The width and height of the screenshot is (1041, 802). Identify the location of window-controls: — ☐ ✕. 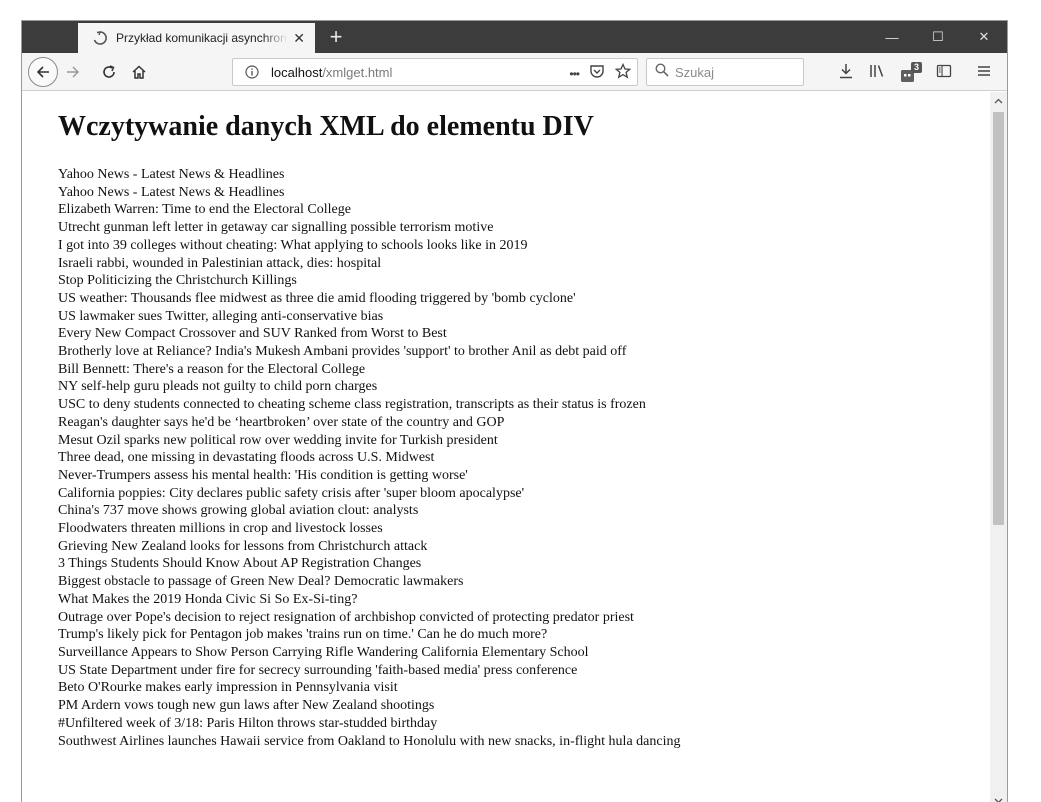
(938, 37).